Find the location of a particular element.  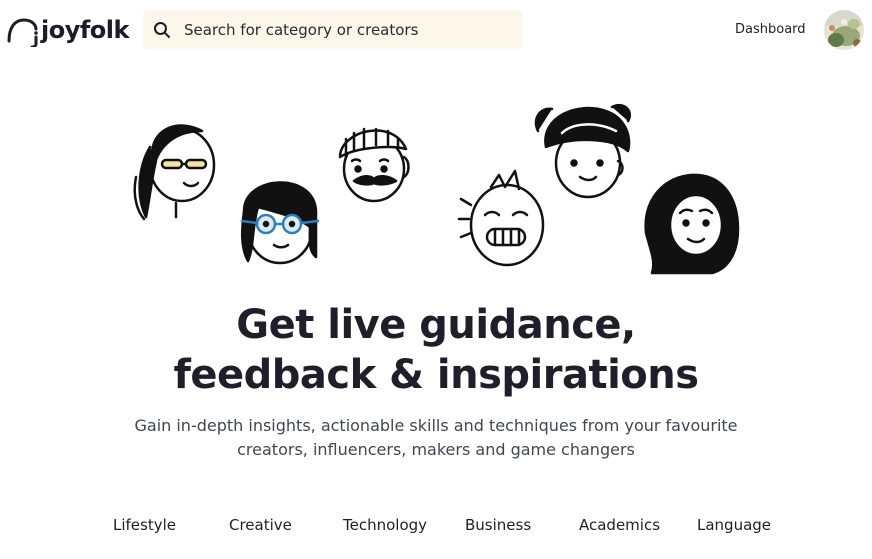

hero-headline-line2: feedback & inspirations is located at coordinates (436, 375).